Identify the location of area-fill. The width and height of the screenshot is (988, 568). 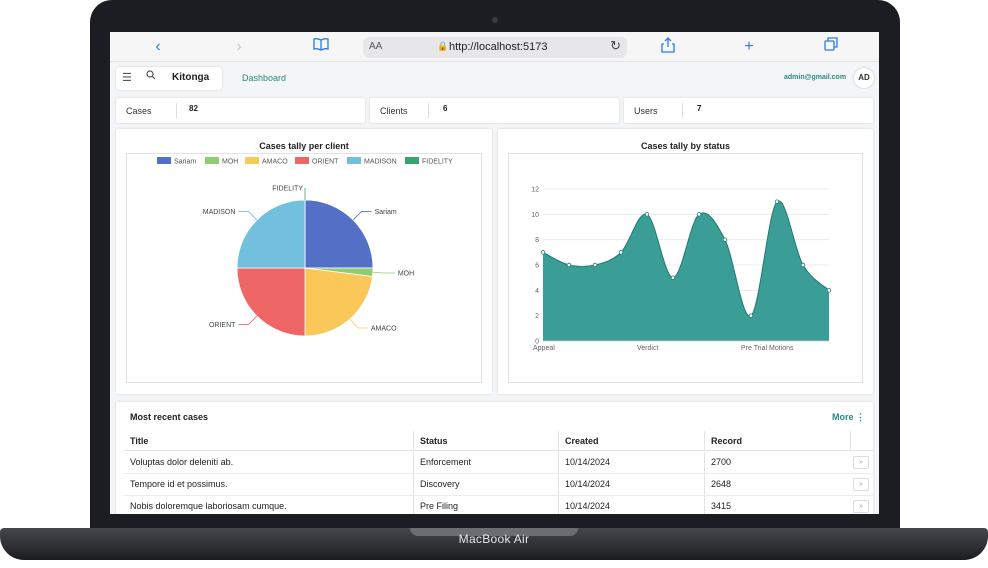
(686, 270).